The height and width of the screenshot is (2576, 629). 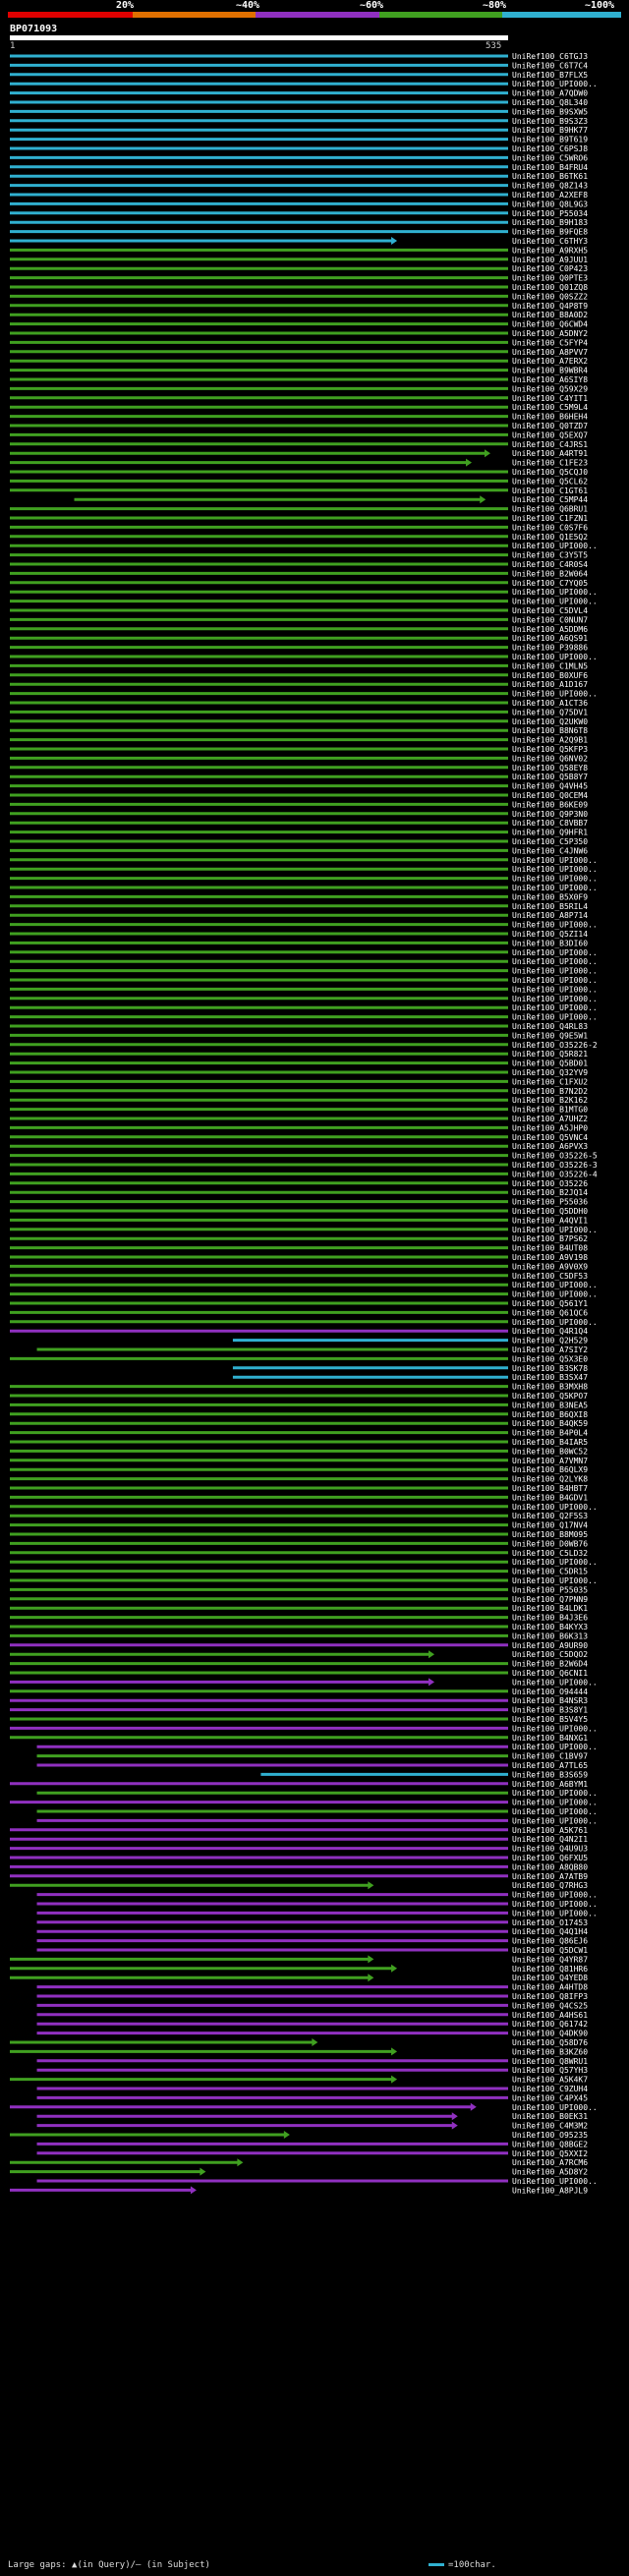 What do you see at coordinates (550, 158) in the screenshot?
I see `hit-label: UniRef100_C5WRO6` at bounding box center [550, 158].